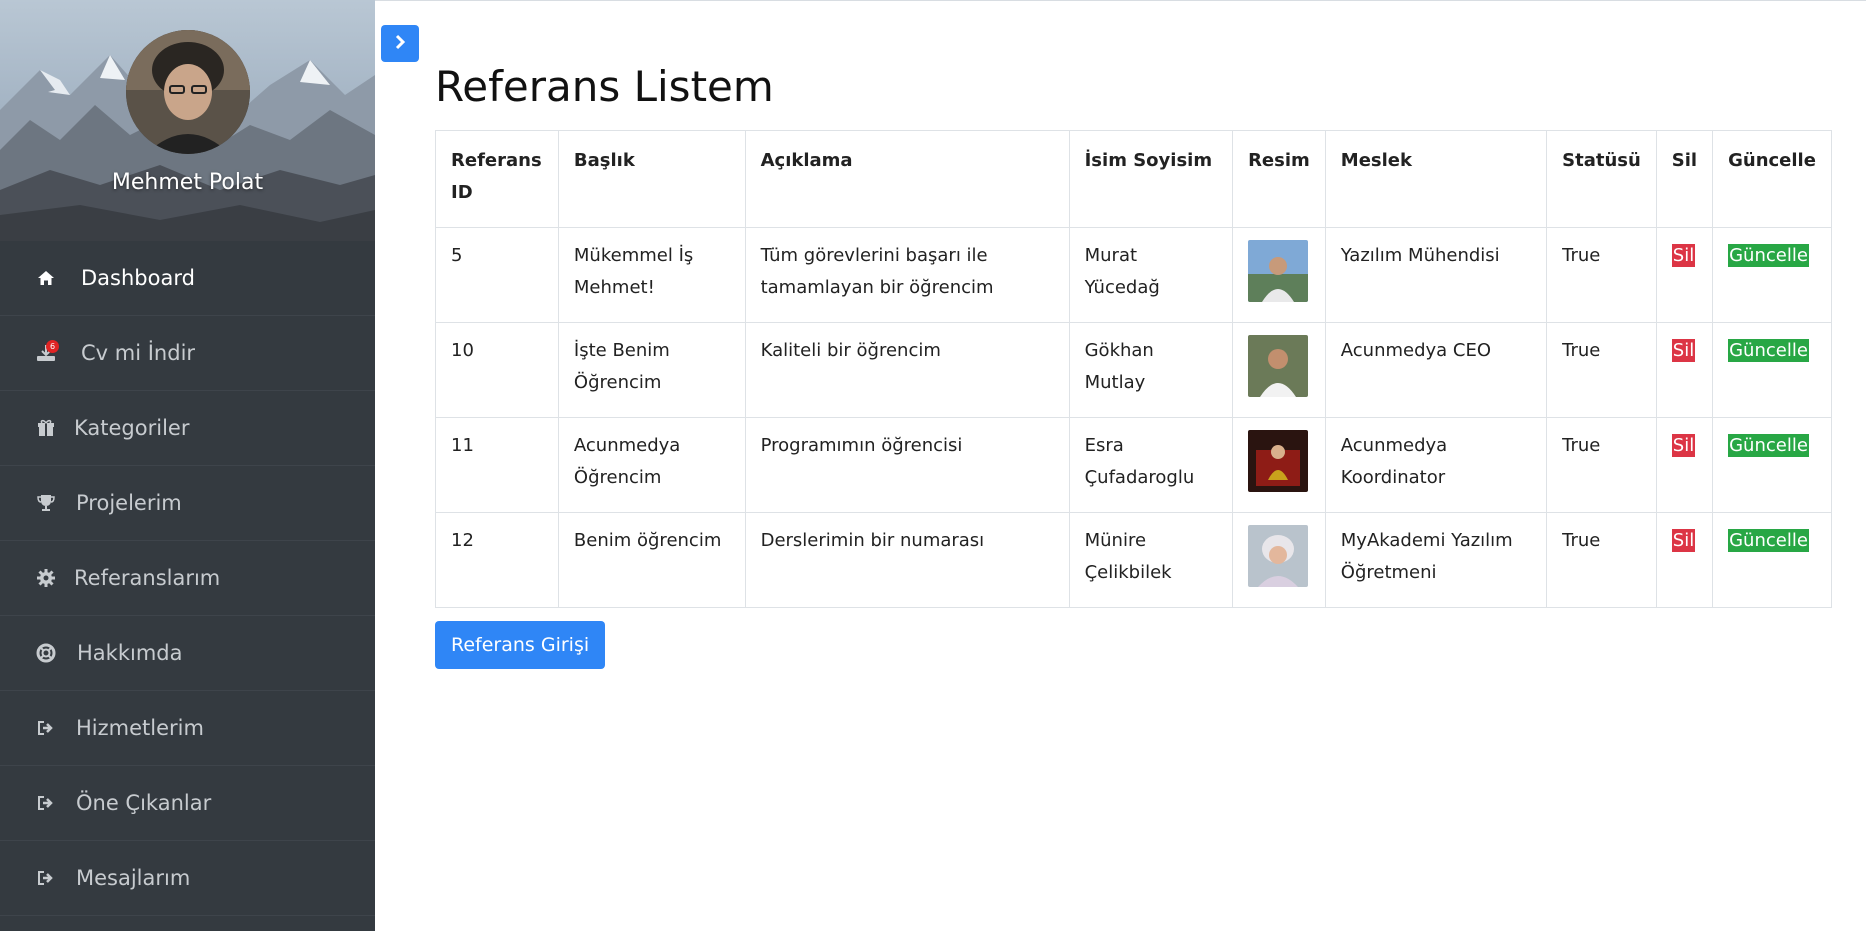 Image resolution: width=1866 pixels, height=938 pixels. What do you see at coordinates (46, 653) in the screenshot?
I see `life-ring-icon` at bounding box center [46, 653].